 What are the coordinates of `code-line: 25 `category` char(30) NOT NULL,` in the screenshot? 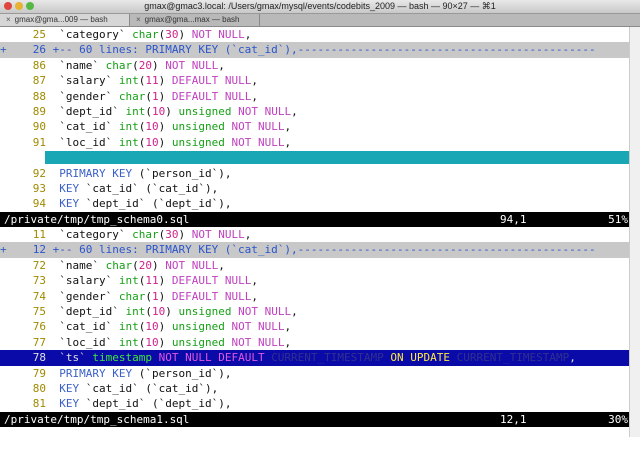 It's located at (315, 34).